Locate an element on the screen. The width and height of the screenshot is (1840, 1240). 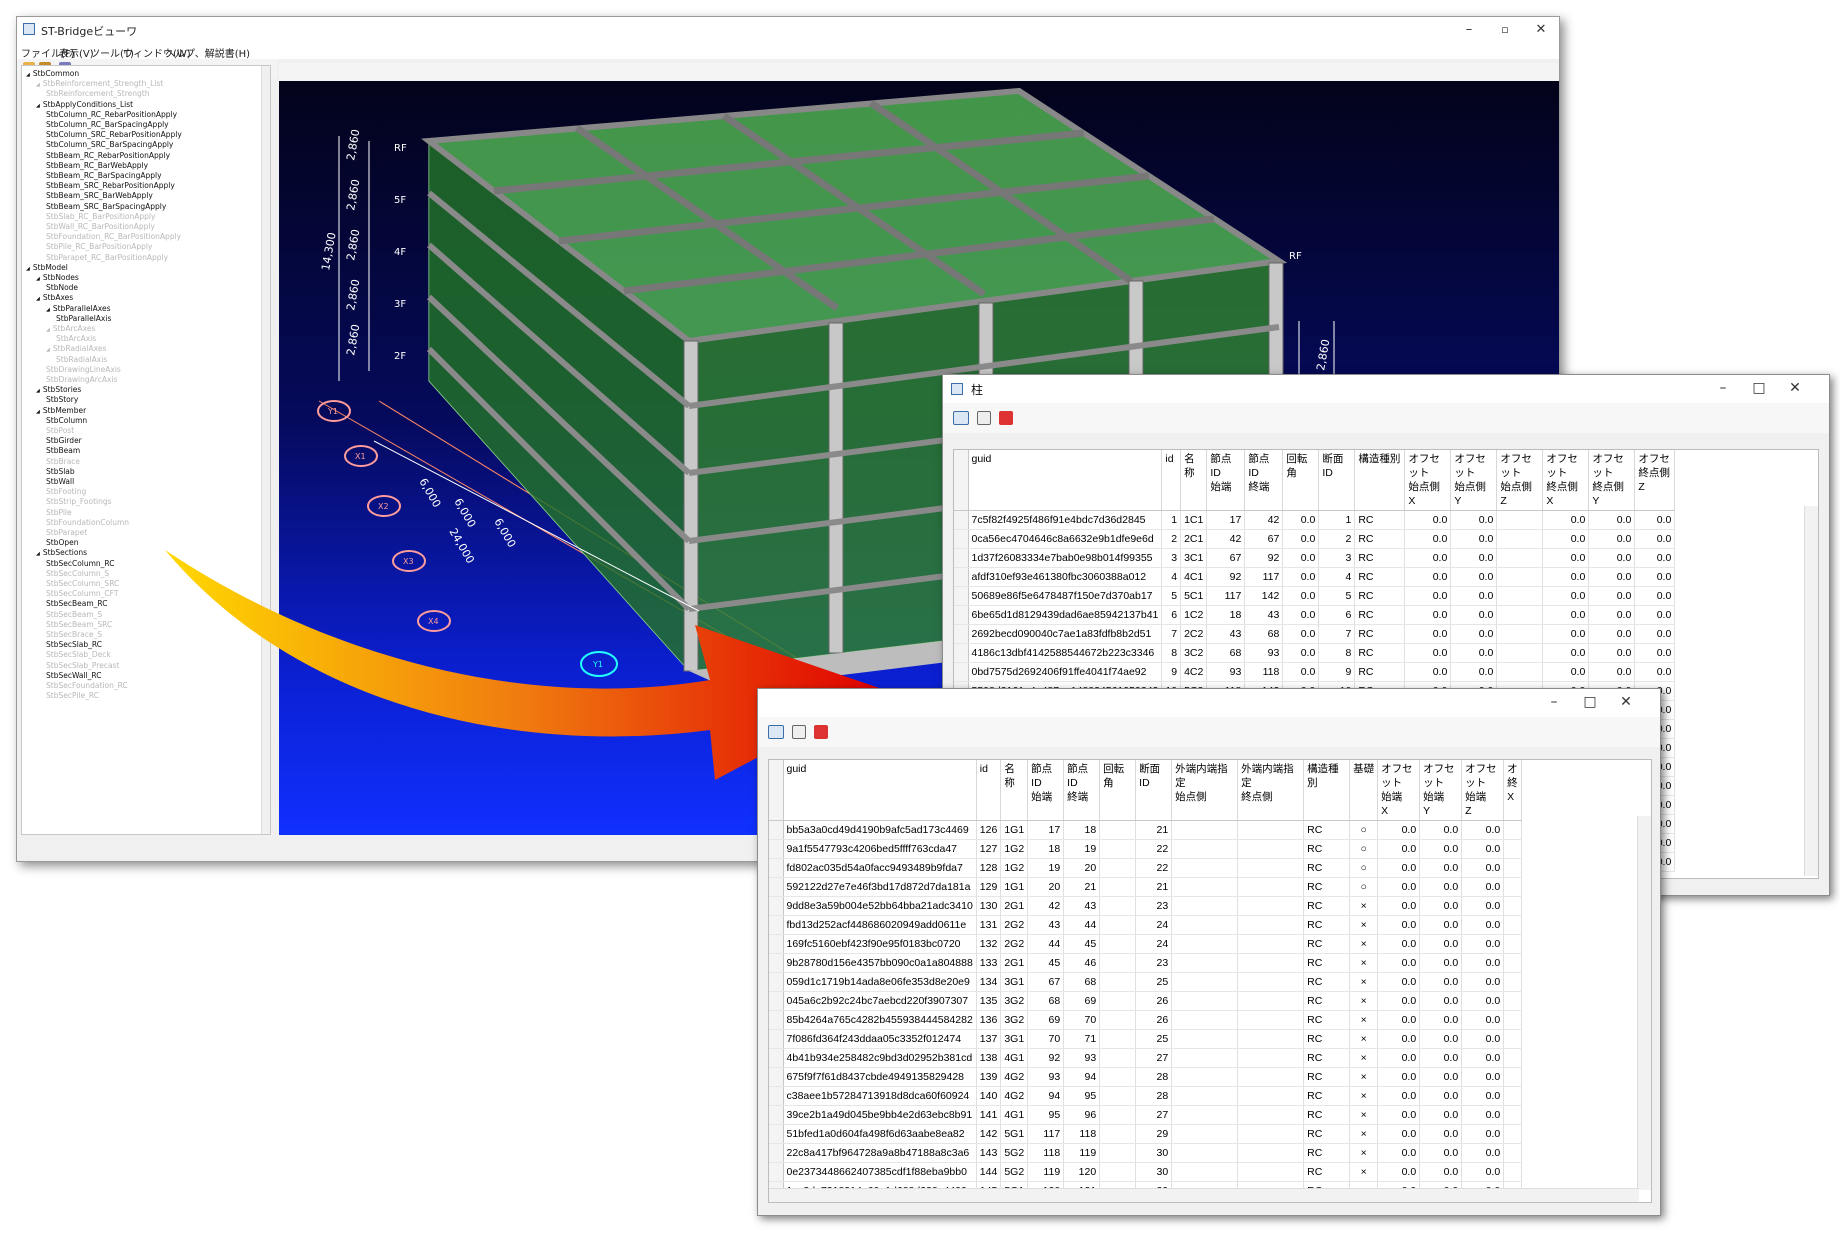
table-cell: 9 is located at coordinates (1171, 672).